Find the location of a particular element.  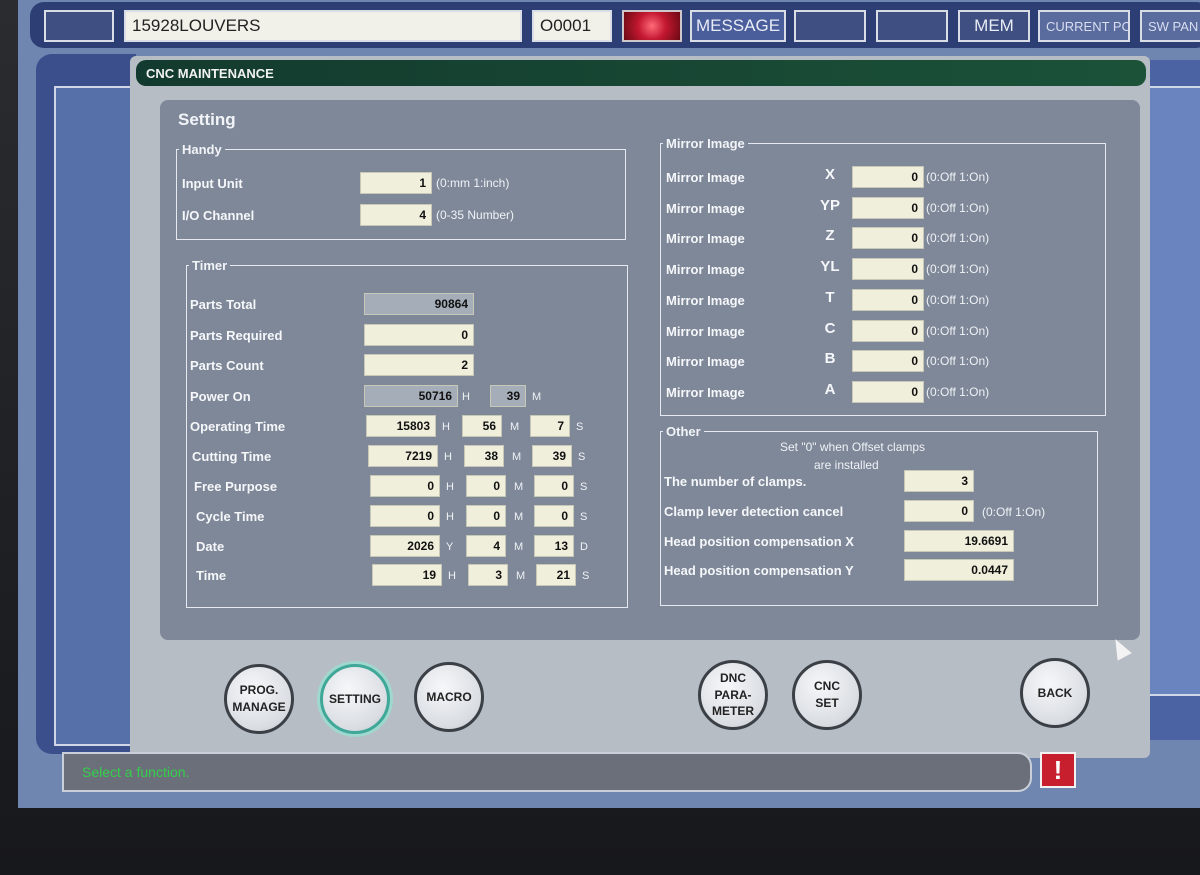

cycle-time-m-unit: M is located at coordinates (519, 517).